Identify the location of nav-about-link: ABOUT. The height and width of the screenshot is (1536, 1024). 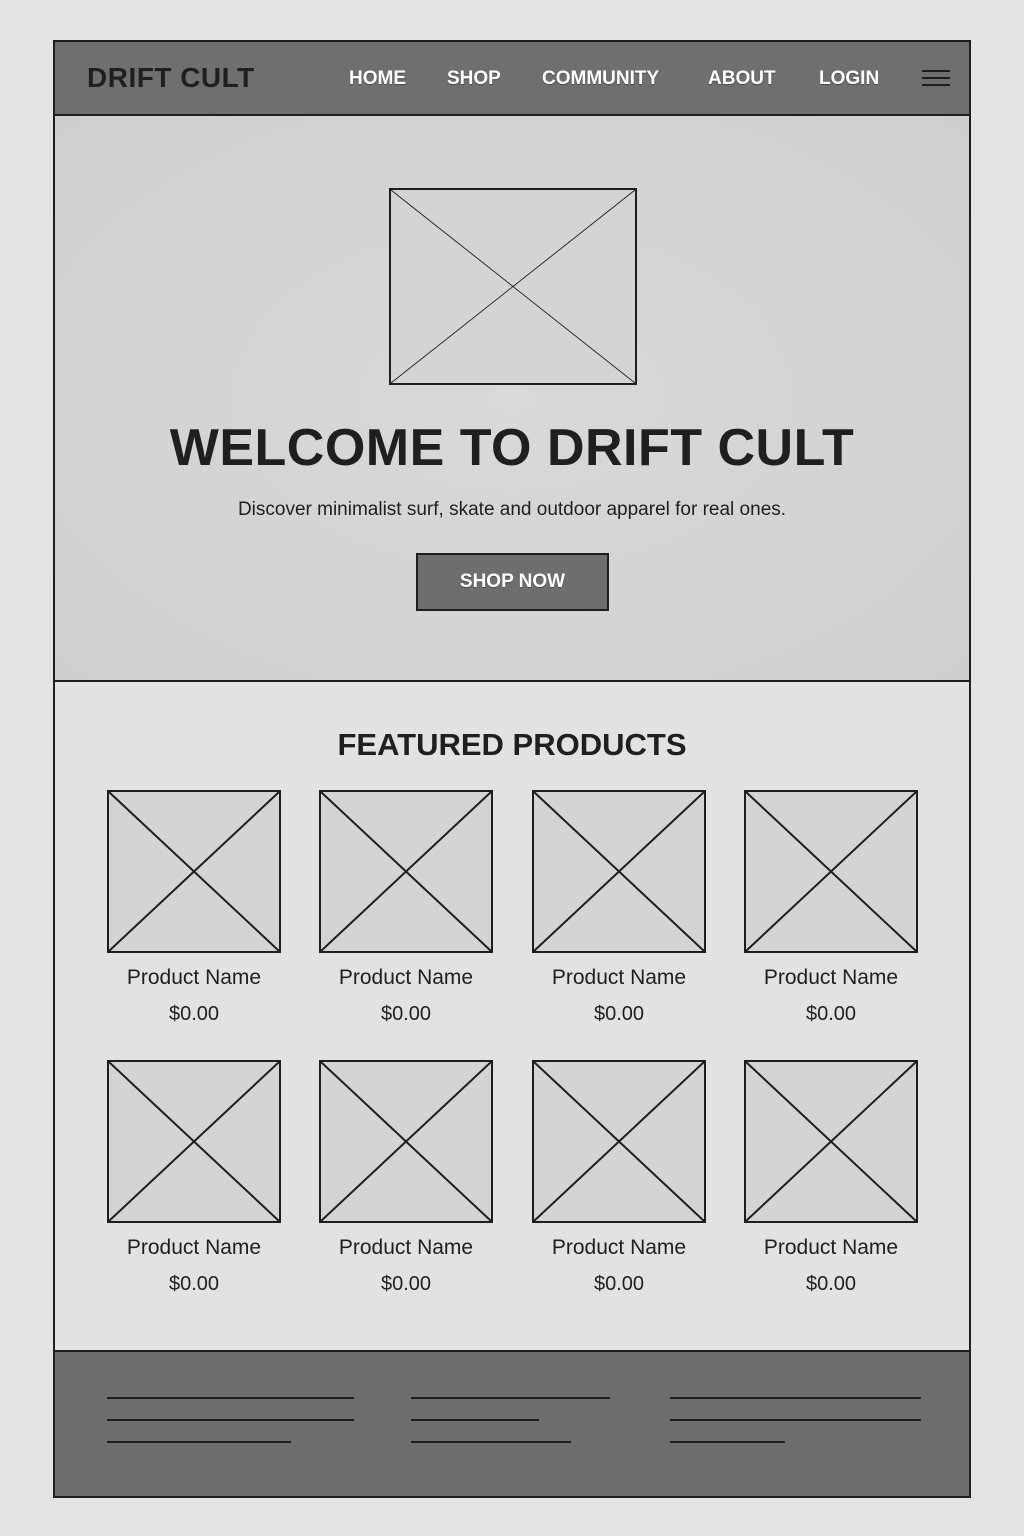
(742, 79).